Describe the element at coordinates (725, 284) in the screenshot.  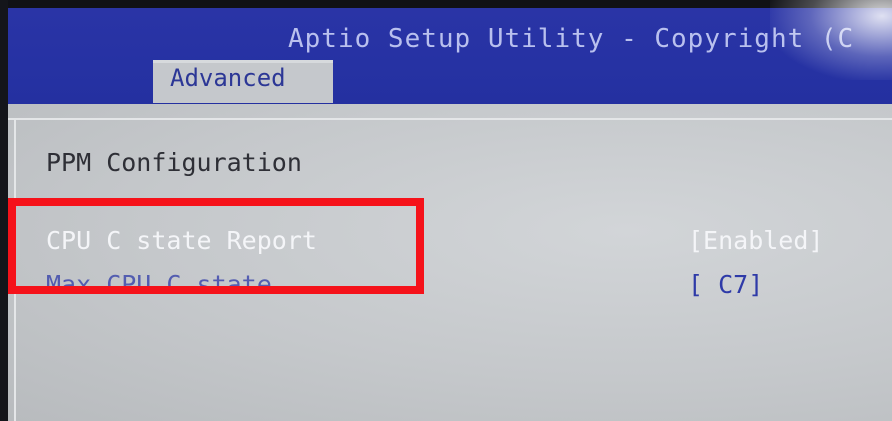
I see `setting-max-cpu-c-state-value: [ C7]` at that location.